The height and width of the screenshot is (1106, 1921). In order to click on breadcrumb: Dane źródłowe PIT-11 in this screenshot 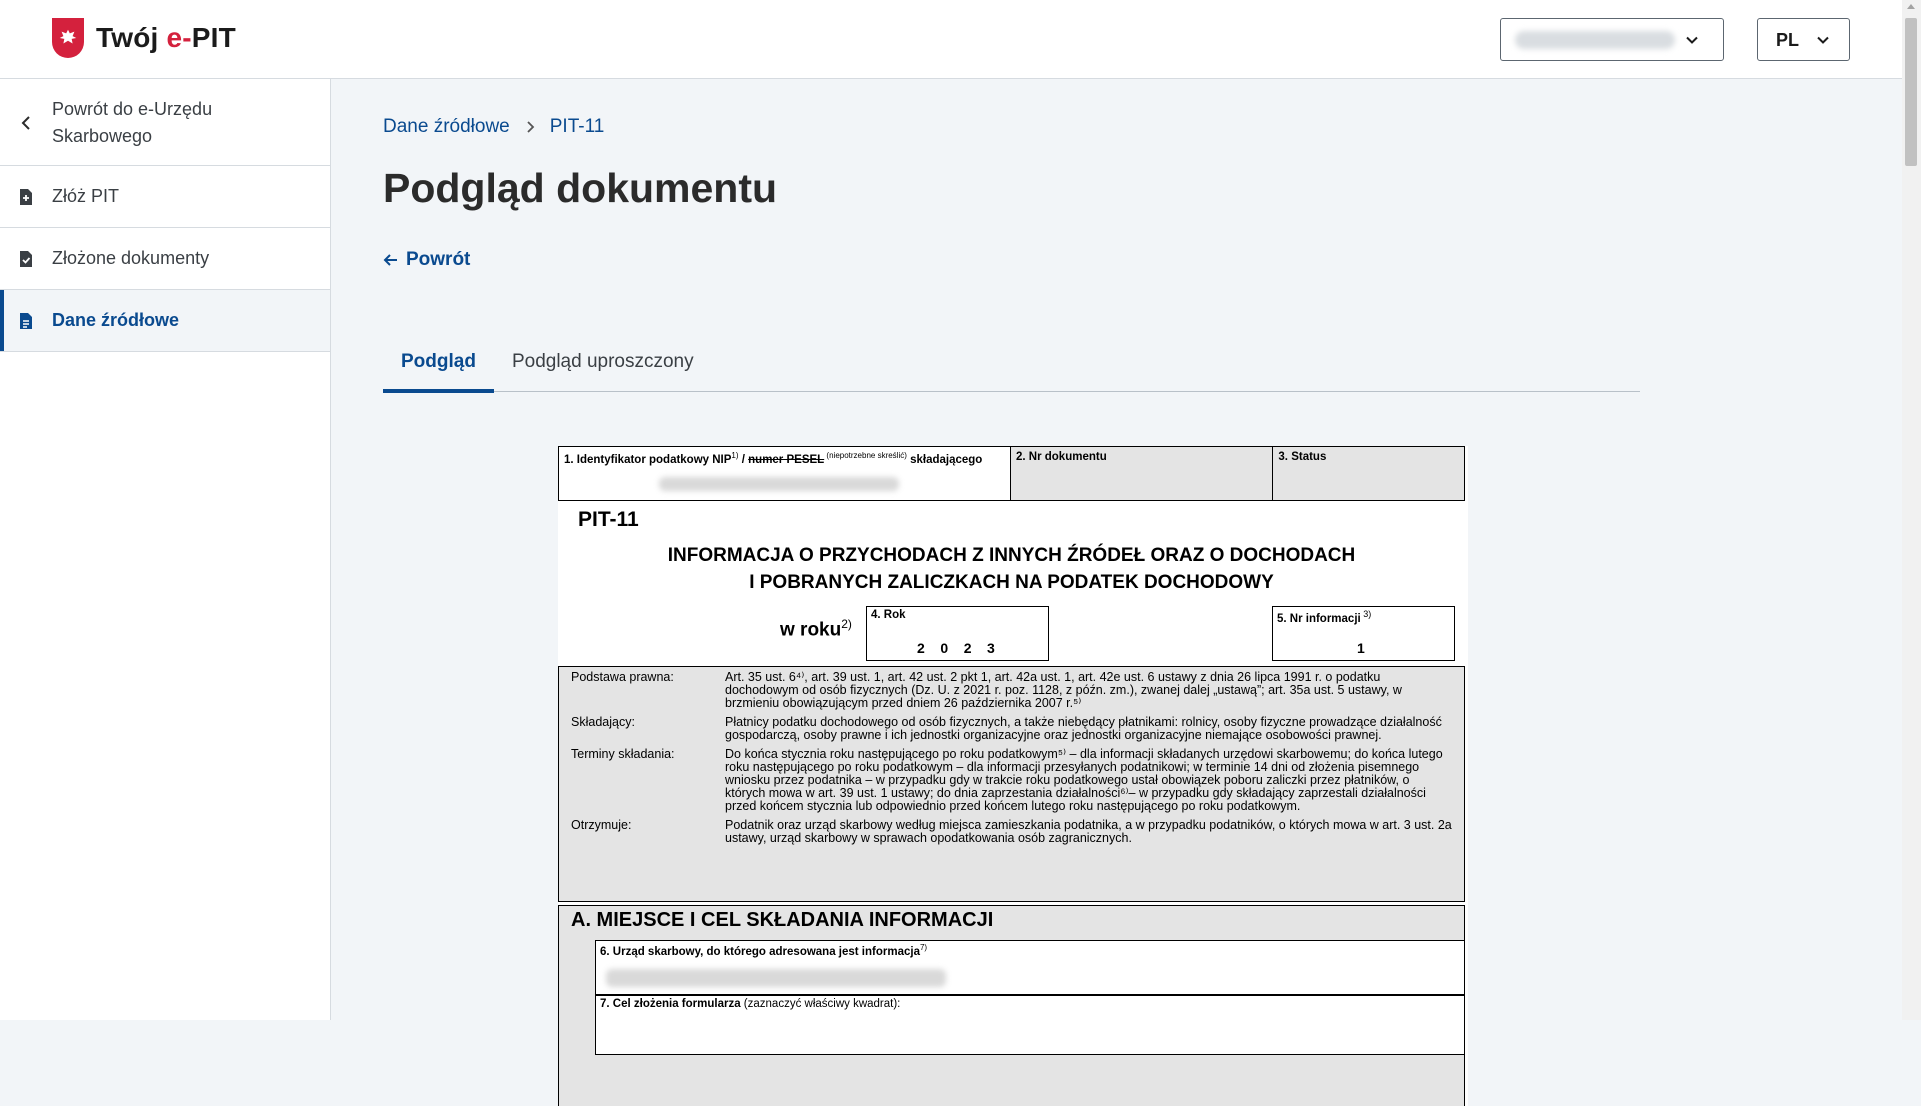, I will do `click(493, 127)`.